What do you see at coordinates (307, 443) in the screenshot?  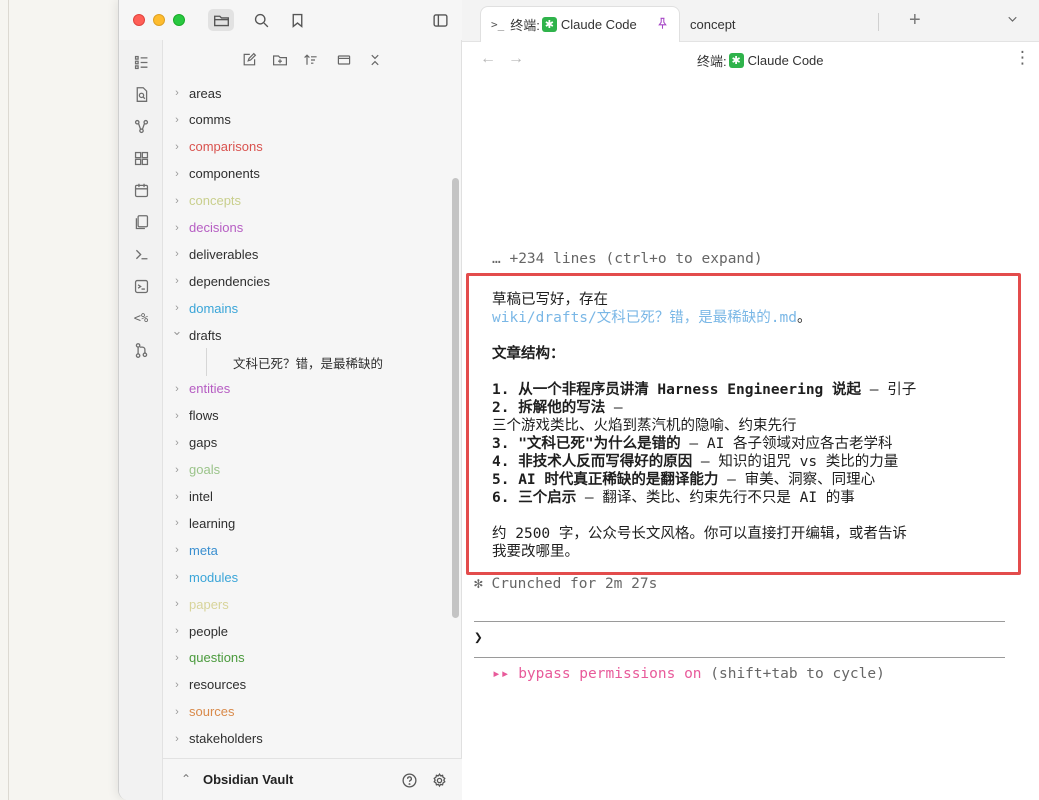 I see `tree-folder: › gaps` at bounding box center [307, 443].